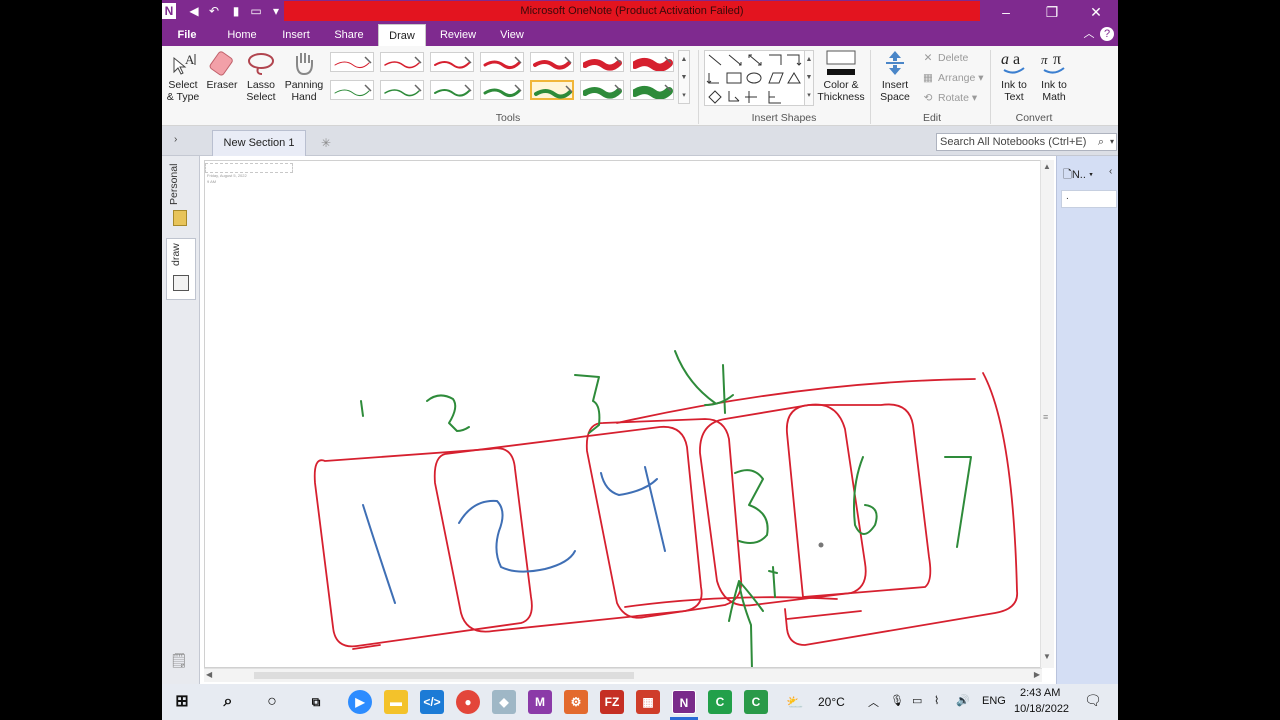 The image size is (1280, 720). Describe the element at coordinates (180, 218) in the screenshot. I see `notebook-personal-icon` at that location.